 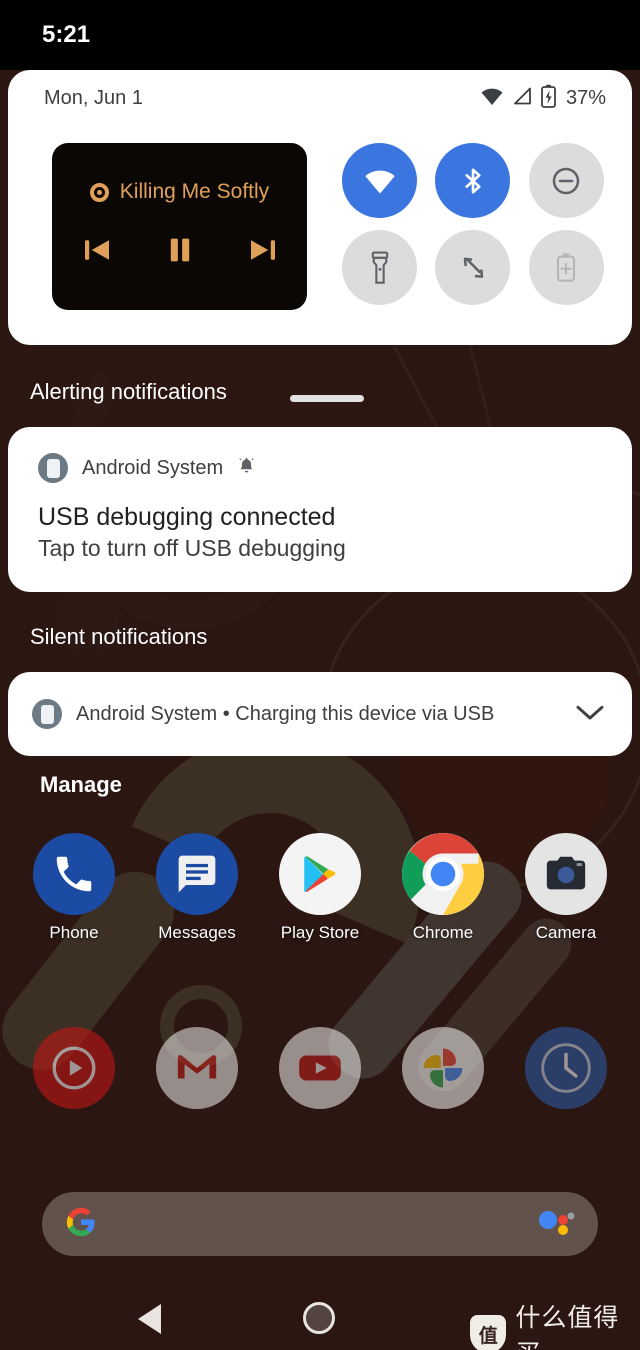 I want to click on youtube-icon, so click(x=320, y=1068).